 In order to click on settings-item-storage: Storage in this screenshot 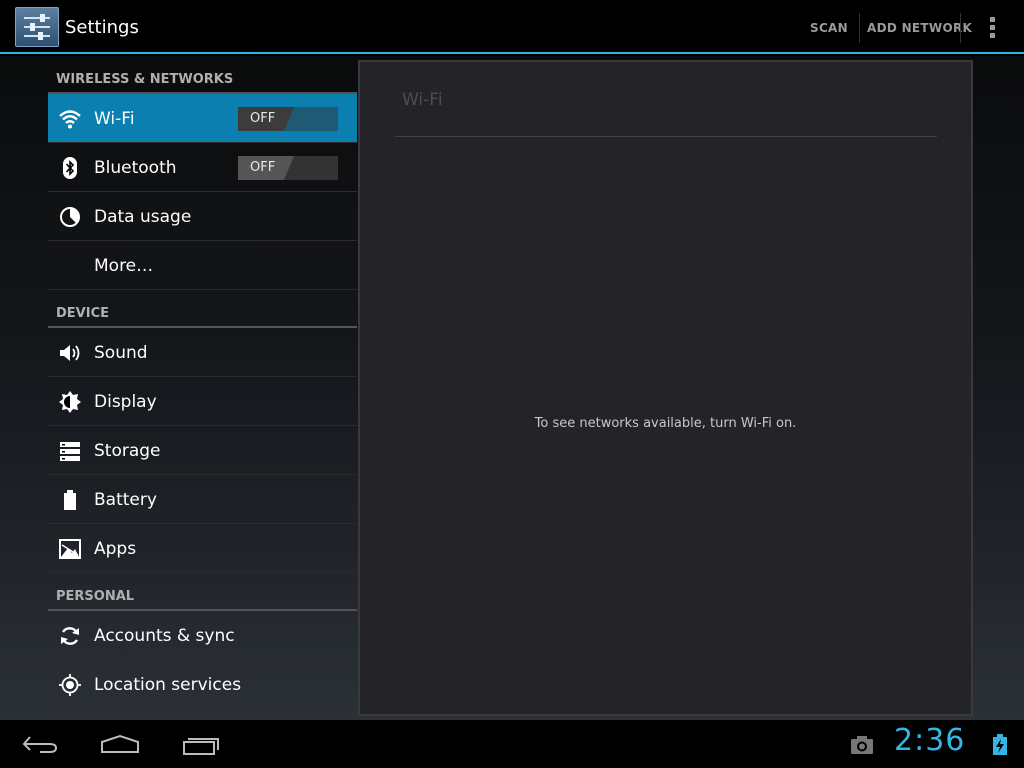, I will do `click(202, 450)`.